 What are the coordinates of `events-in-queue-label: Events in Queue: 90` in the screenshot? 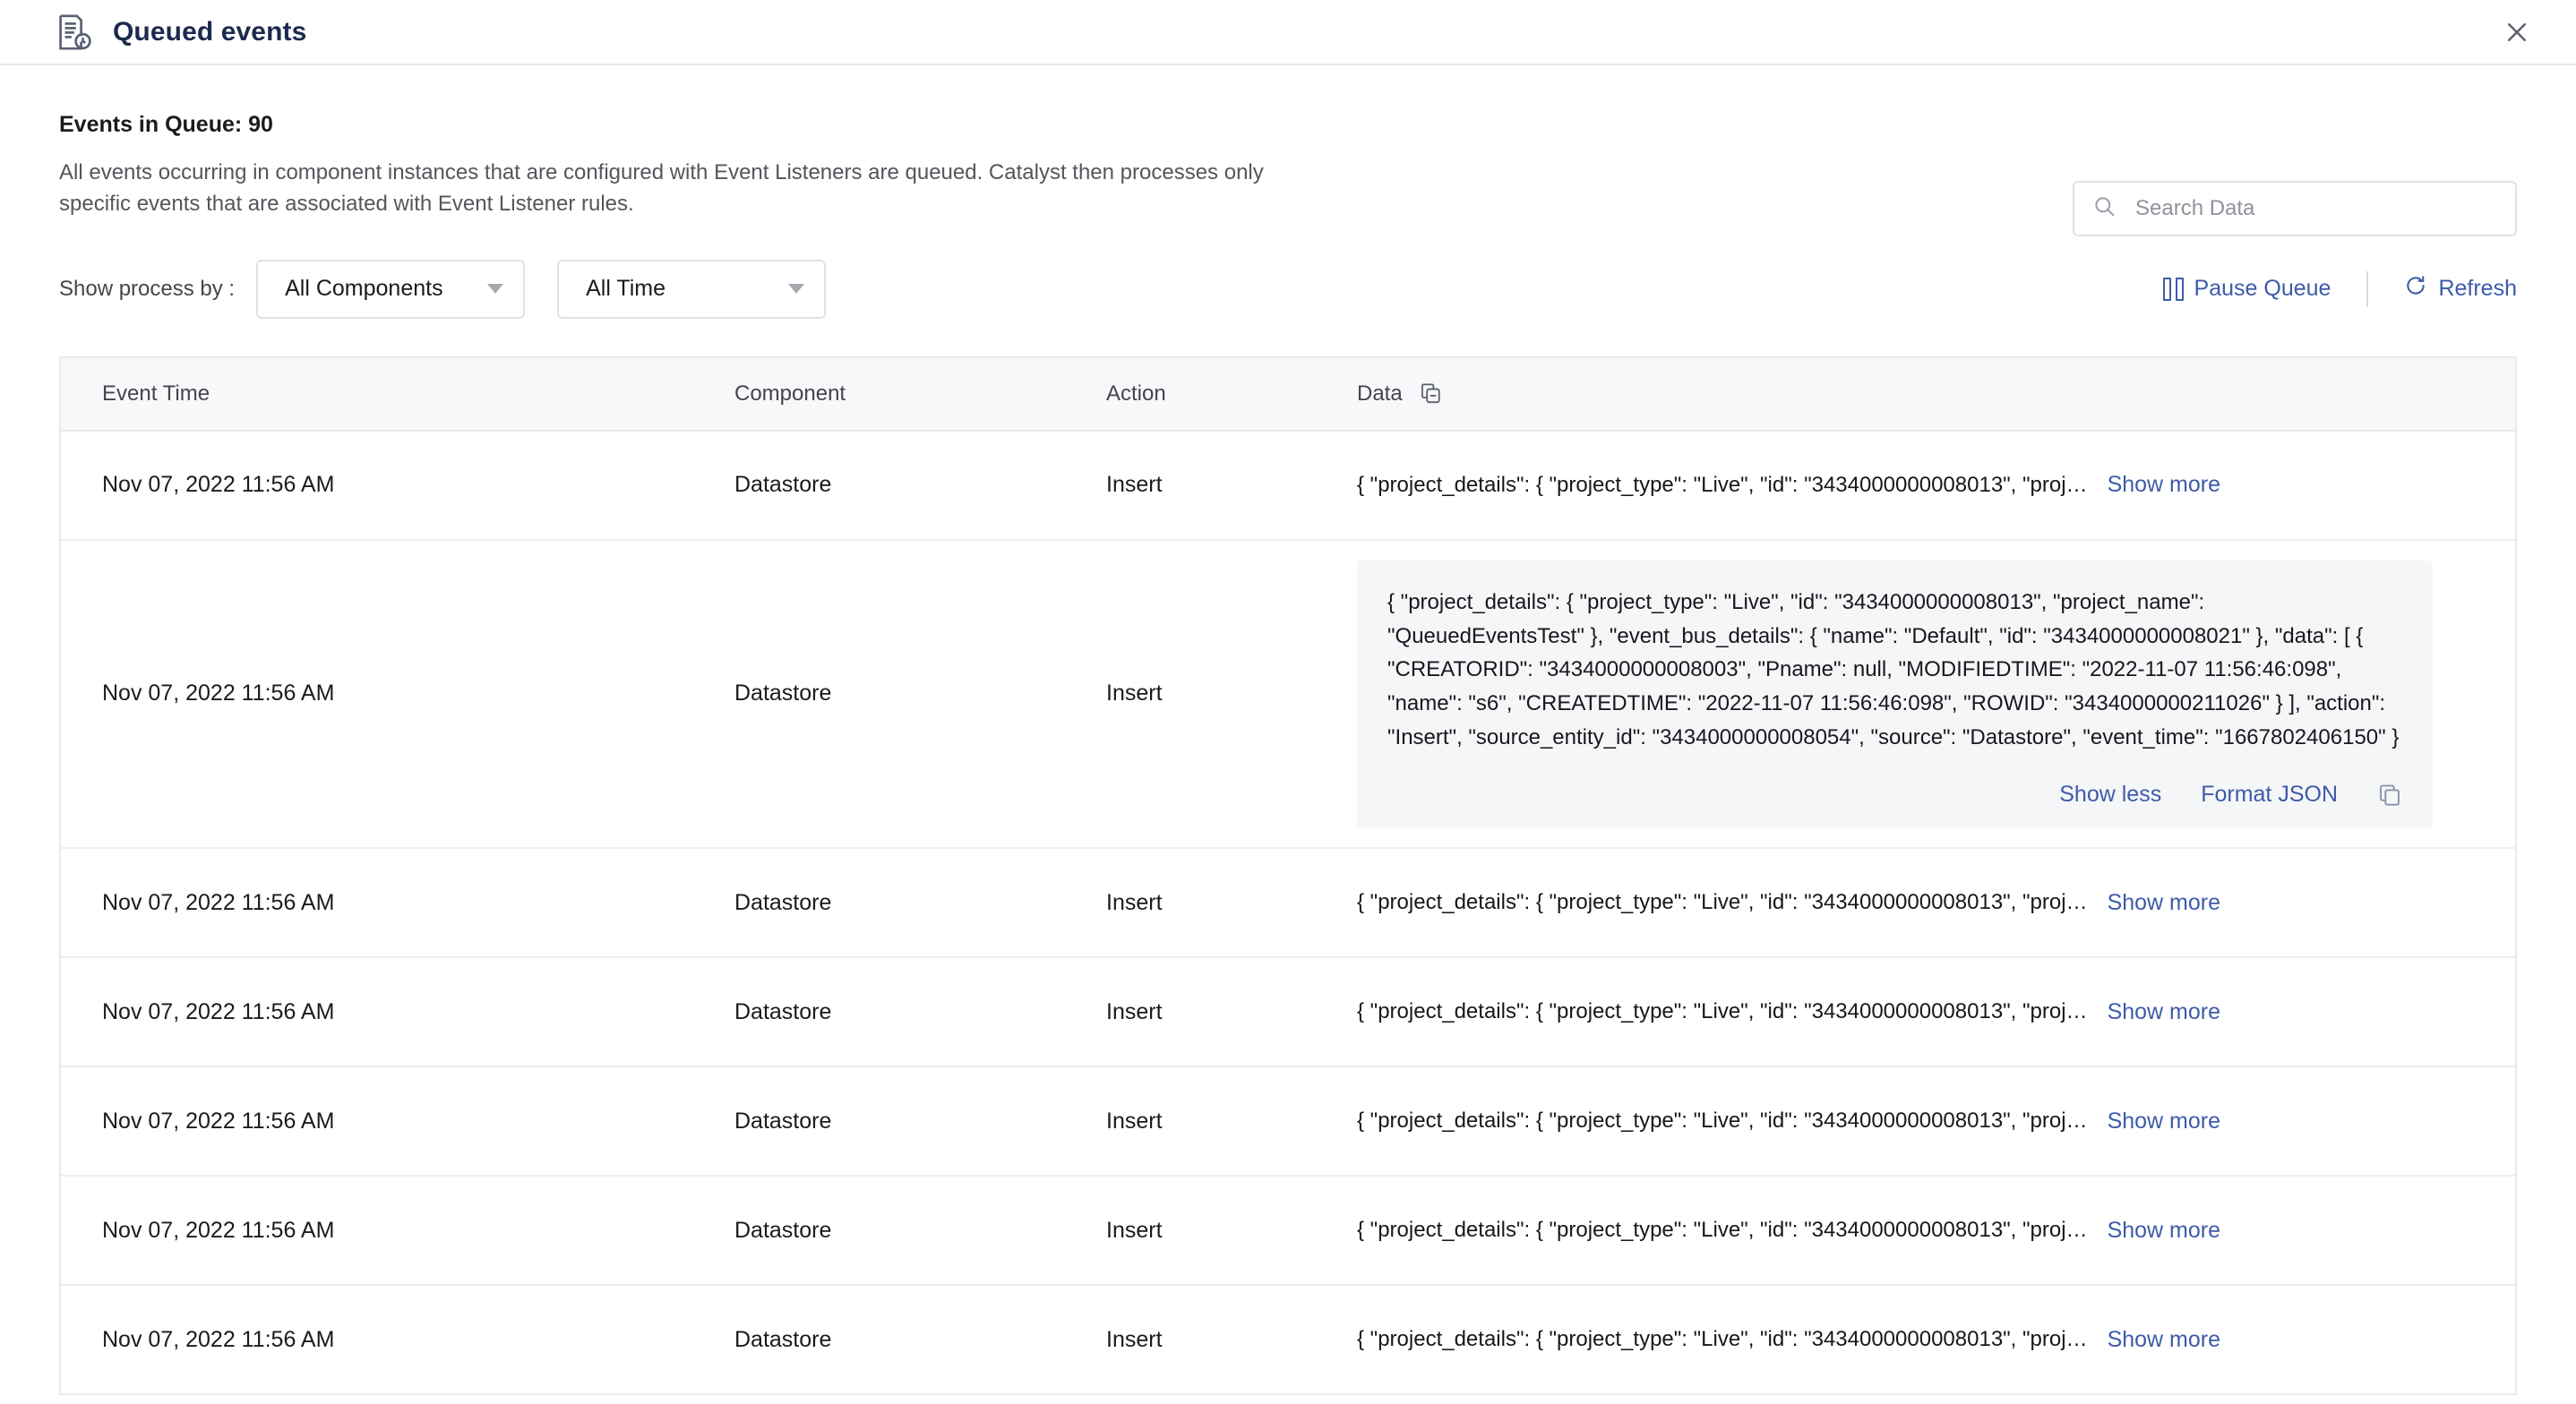 It's located at (166, 124).